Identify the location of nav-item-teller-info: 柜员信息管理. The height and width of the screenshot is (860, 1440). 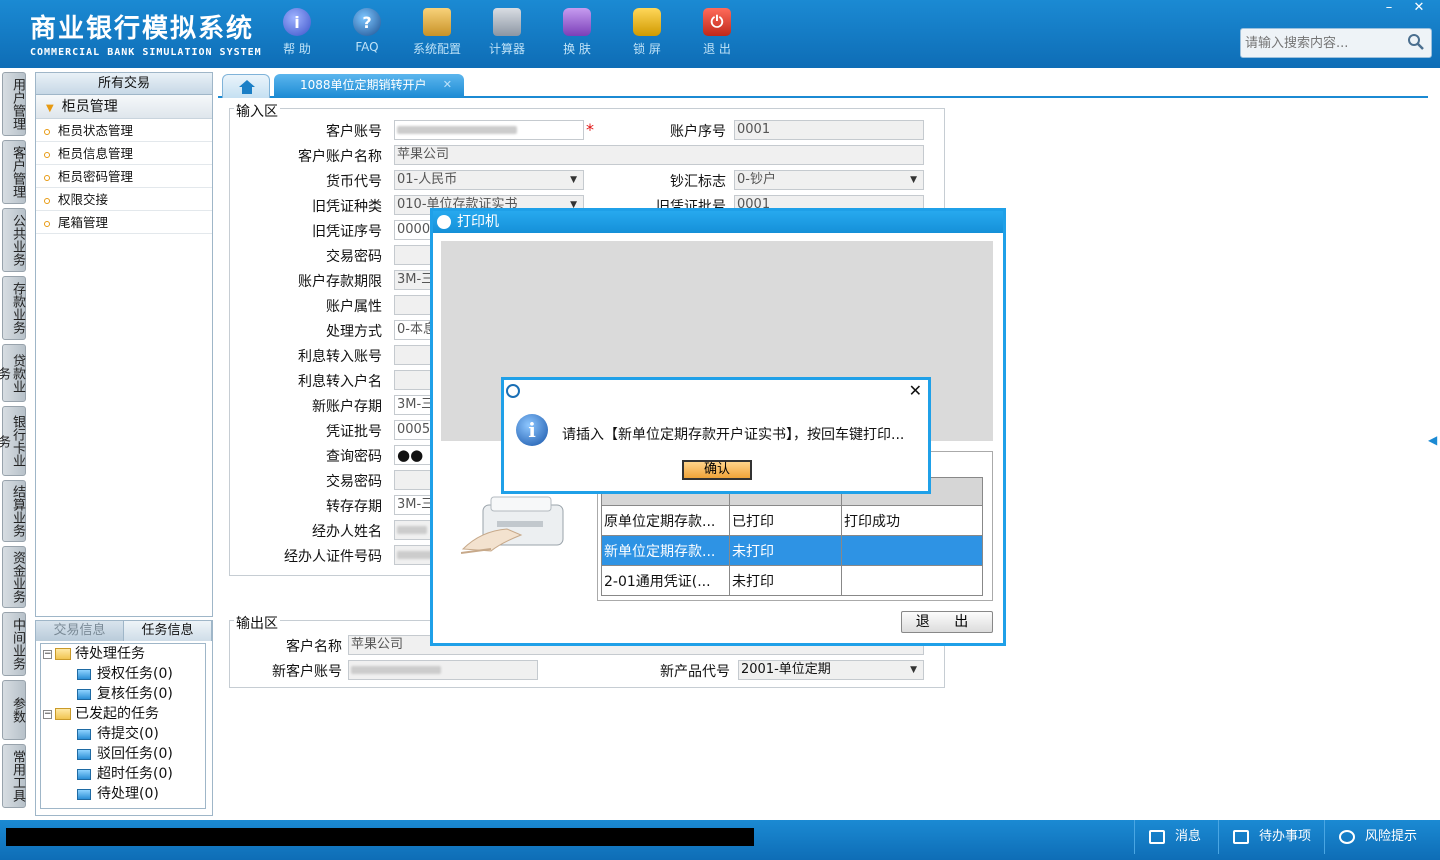
(124, 153).